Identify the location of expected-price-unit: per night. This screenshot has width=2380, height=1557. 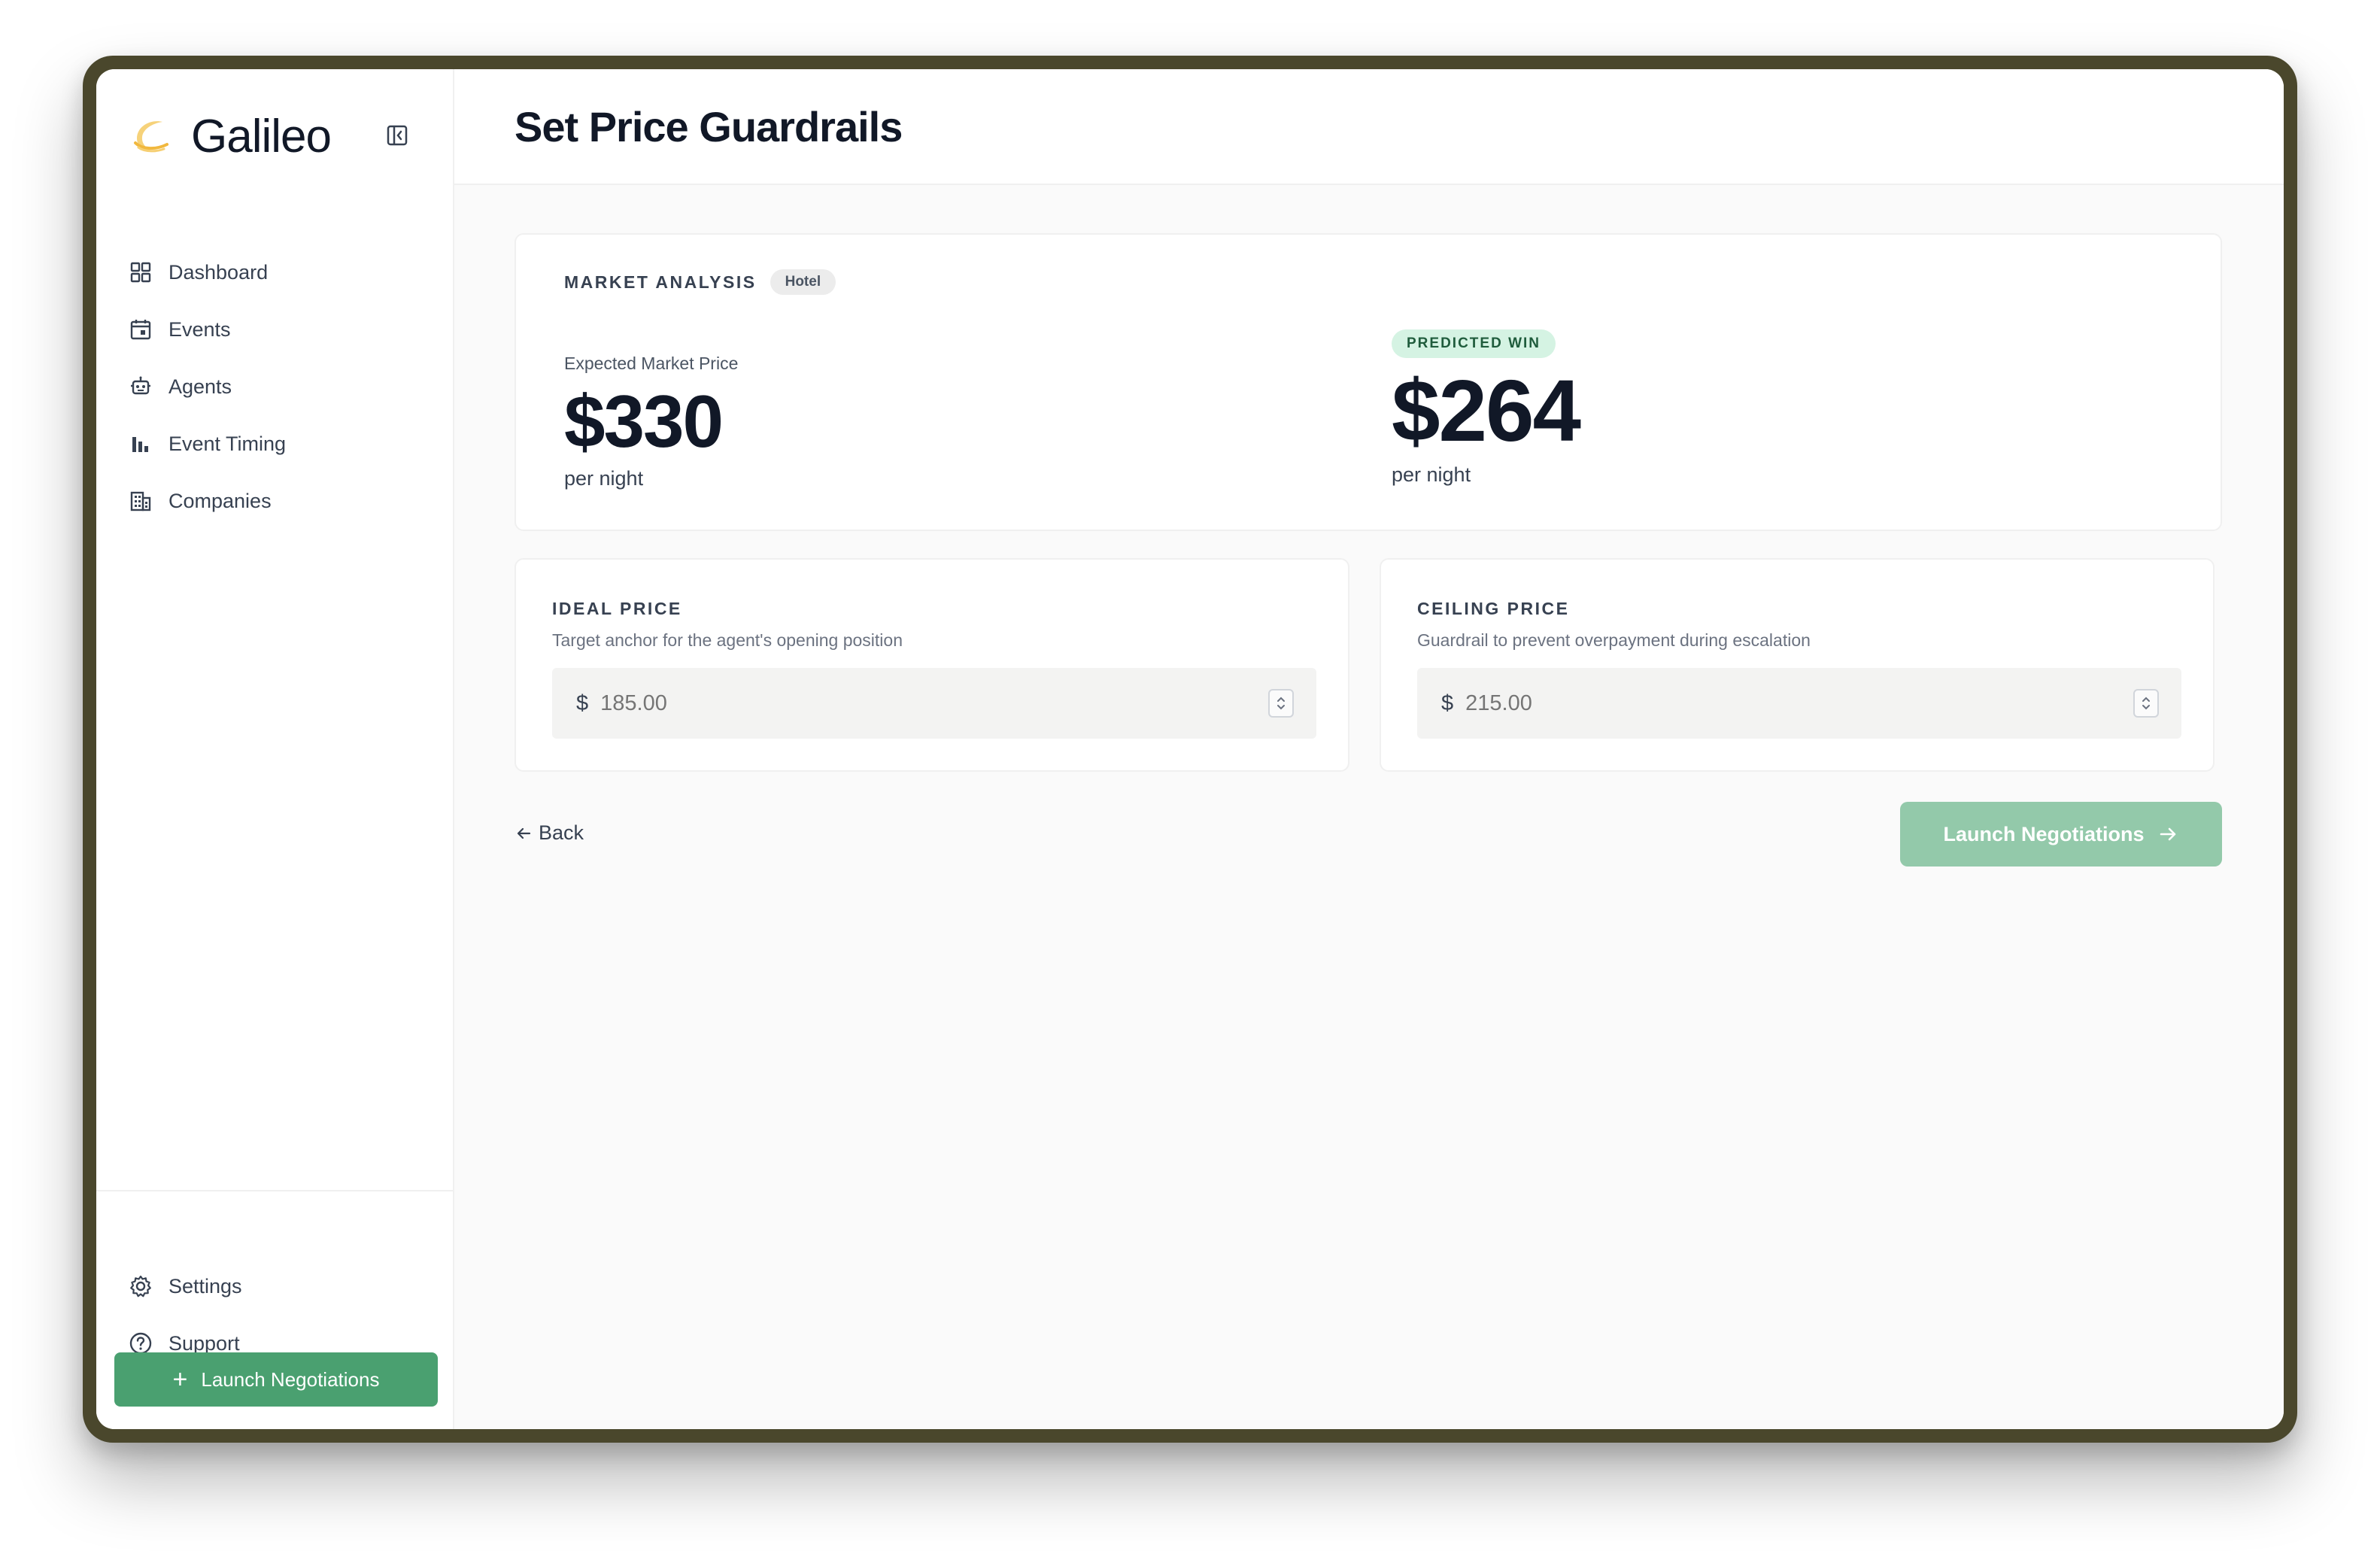
(604, 478).